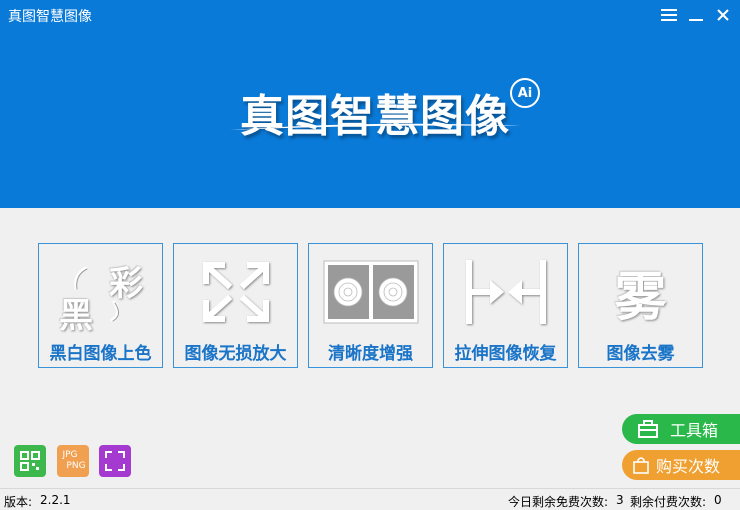 This screenshot has width=740, height=510. I want to click on paid-count-label: 剩余付费次数:, so click(668, 502).